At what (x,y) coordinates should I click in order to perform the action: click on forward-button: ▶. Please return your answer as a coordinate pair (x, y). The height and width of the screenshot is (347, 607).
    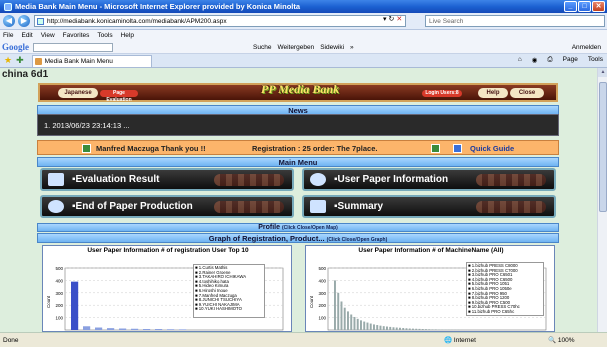
    Looking at the image, I should click on (24, 21).